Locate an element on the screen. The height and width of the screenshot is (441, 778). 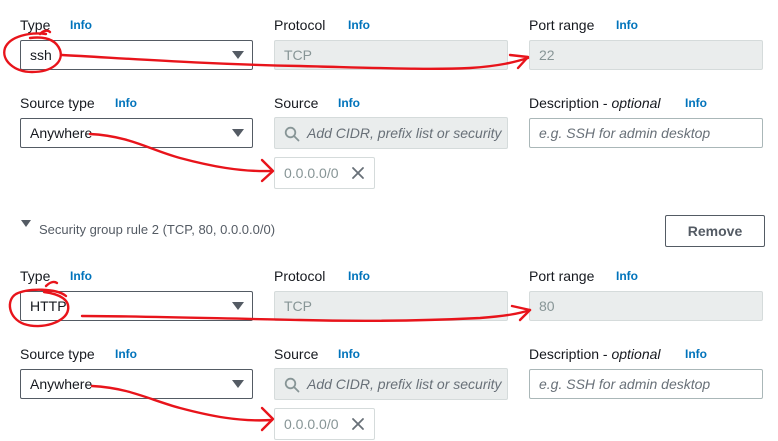
expand-triangle-icon is located at coordinates (26, 223).